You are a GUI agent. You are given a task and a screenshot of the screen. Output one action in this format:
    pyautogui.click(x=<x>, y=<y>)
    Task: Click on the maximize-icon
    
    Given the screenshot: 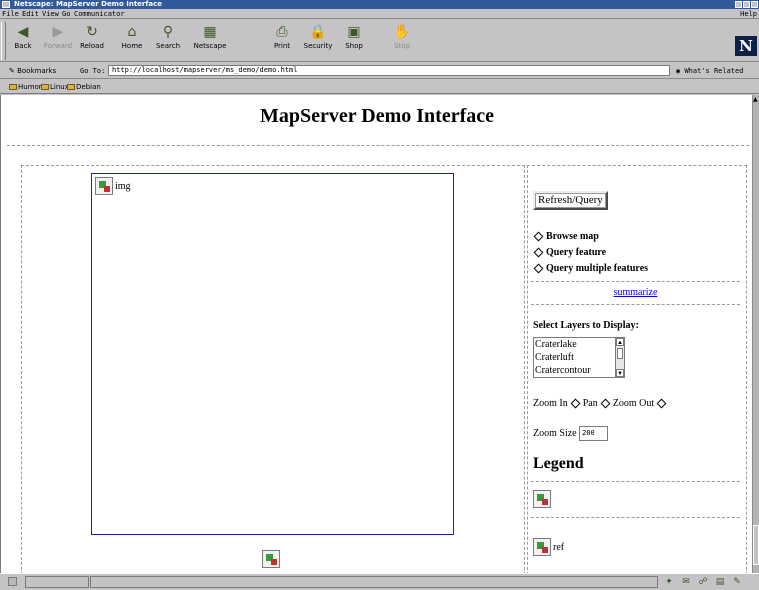 What is the action you would take?
    pyautogui.click(x=746, y=4)
    